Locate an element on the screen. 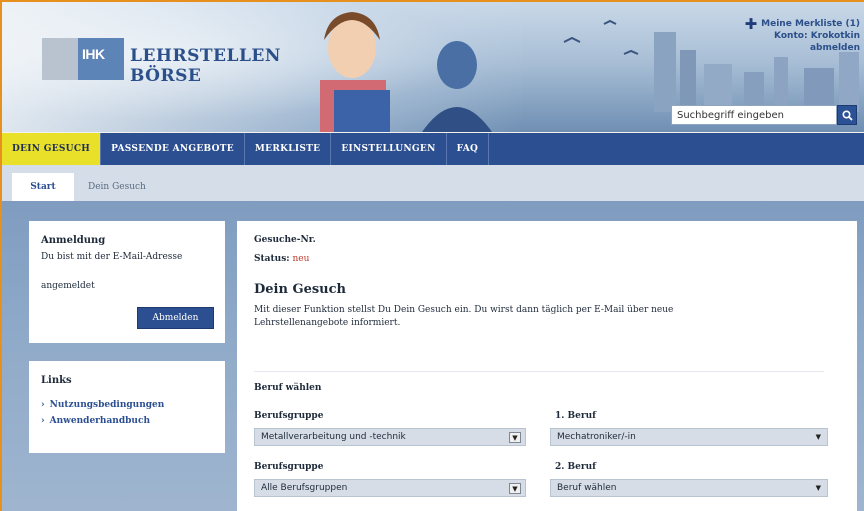 This screenshot has width=864, height=511. select-value: Alle Berufsgruppen is located at coordinates (304, 488).